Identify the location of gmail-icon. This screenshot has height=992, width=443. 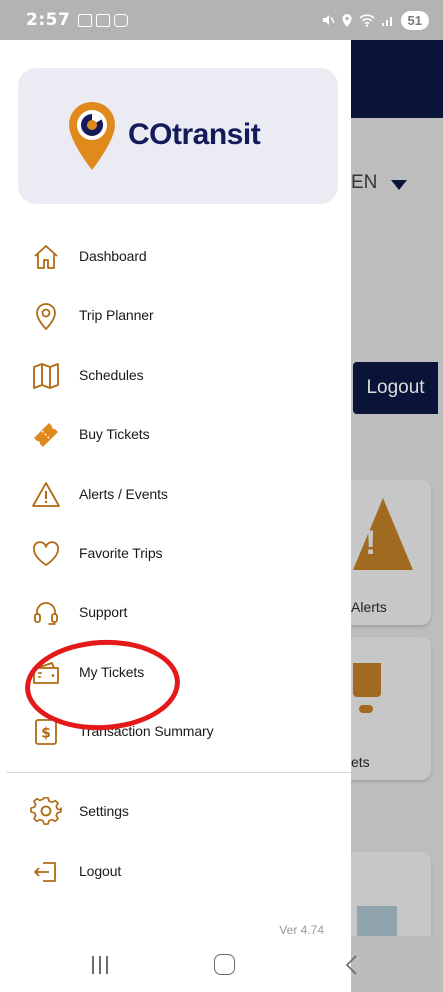
(85, 20).